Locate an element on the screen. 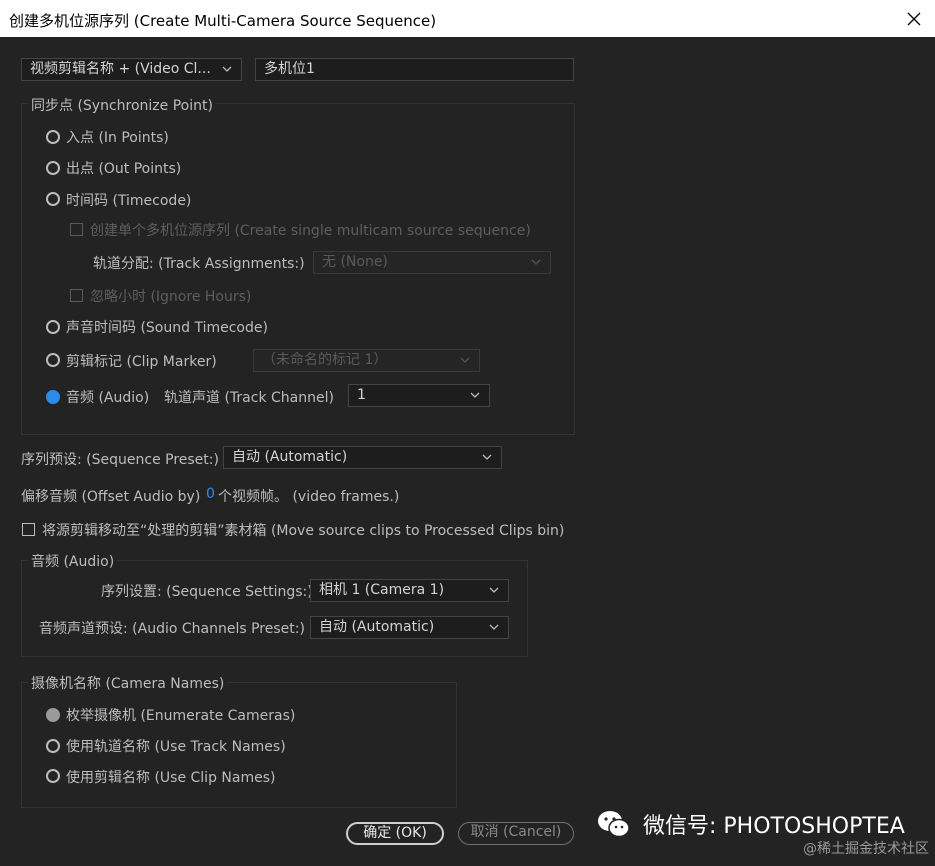 The height and width of the screenshot is (866, 935). audio-group-label: 音频 (Audio) is located at coordinates (73, 561).